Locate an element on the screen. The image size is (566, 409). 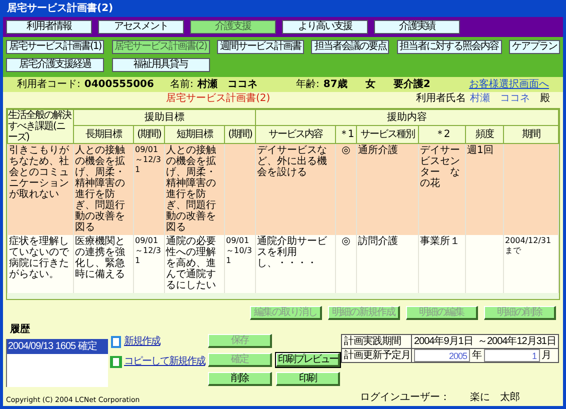
column-header: サービス内容 is located at coordinates (296, 135).